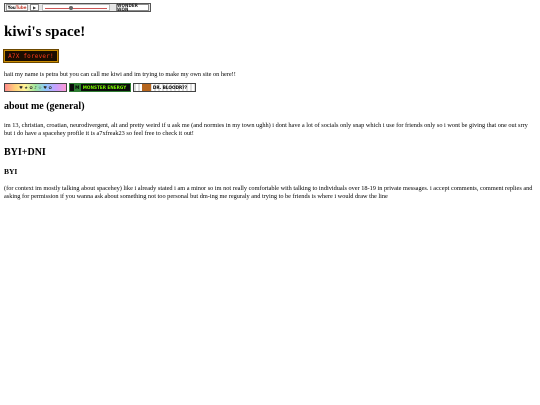 Image resolution: width=540 pixels, height=405 pixels. Describe the element at coordinates (25, 152) in the screenshot. I see `byi-dni-heading: BYI+DNI` at that location.